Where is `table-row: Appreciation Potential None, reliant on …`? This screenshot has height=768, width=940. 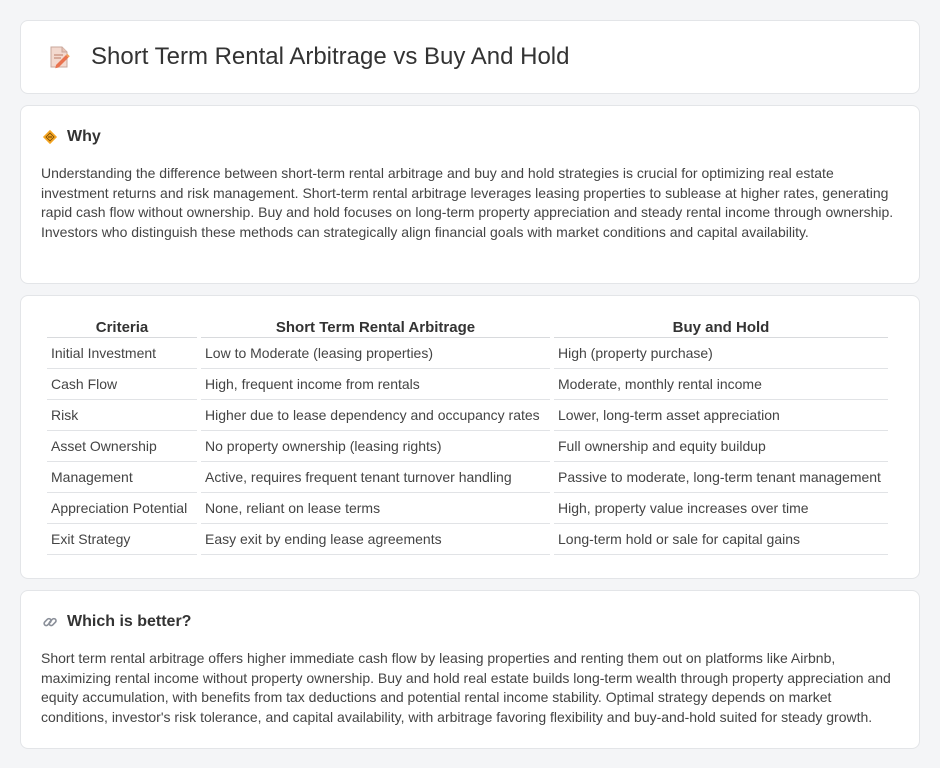 table-row: Appreciation Potential None, reliant on … is located at coordinates (467, 508).